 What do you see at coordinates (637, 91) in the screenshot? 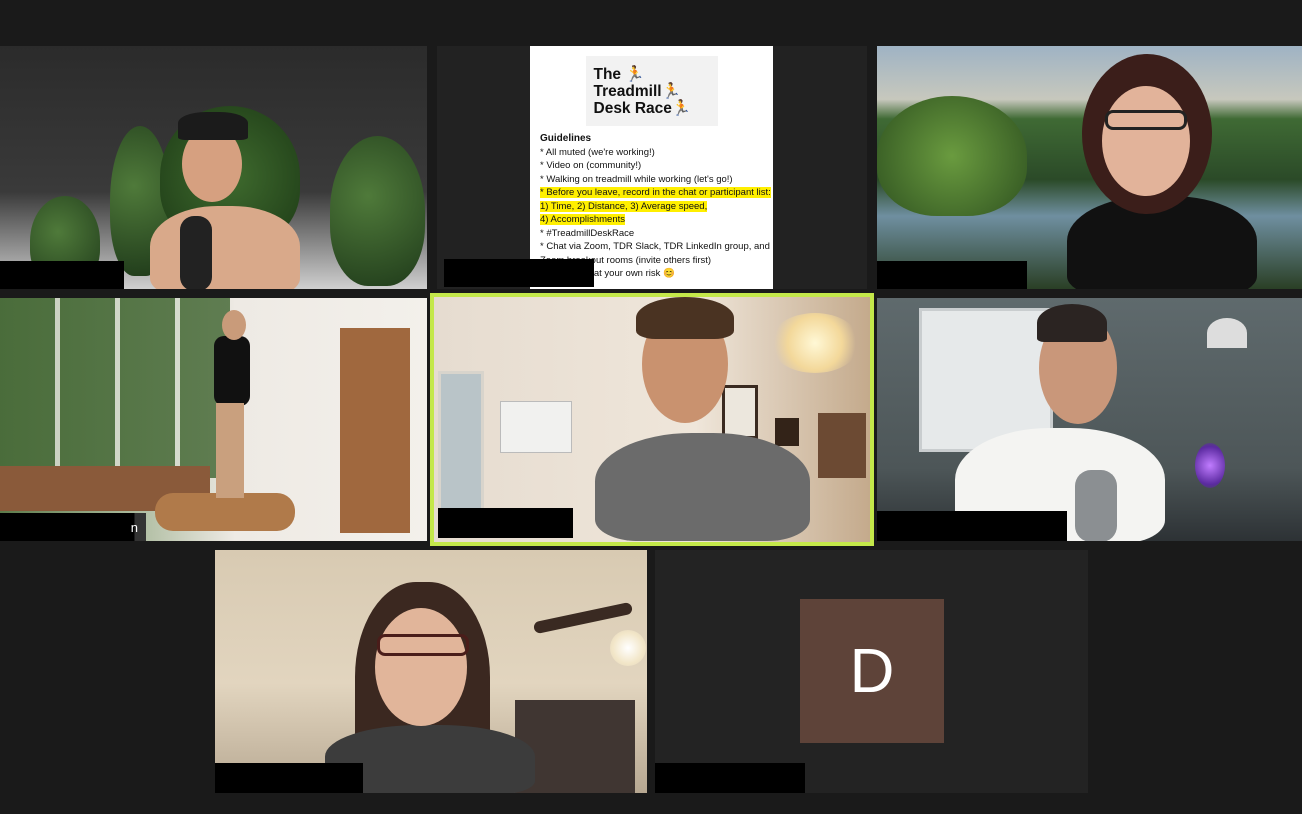
I see `logo-line: Treadmill🏃` at bounding box center [637, 91].